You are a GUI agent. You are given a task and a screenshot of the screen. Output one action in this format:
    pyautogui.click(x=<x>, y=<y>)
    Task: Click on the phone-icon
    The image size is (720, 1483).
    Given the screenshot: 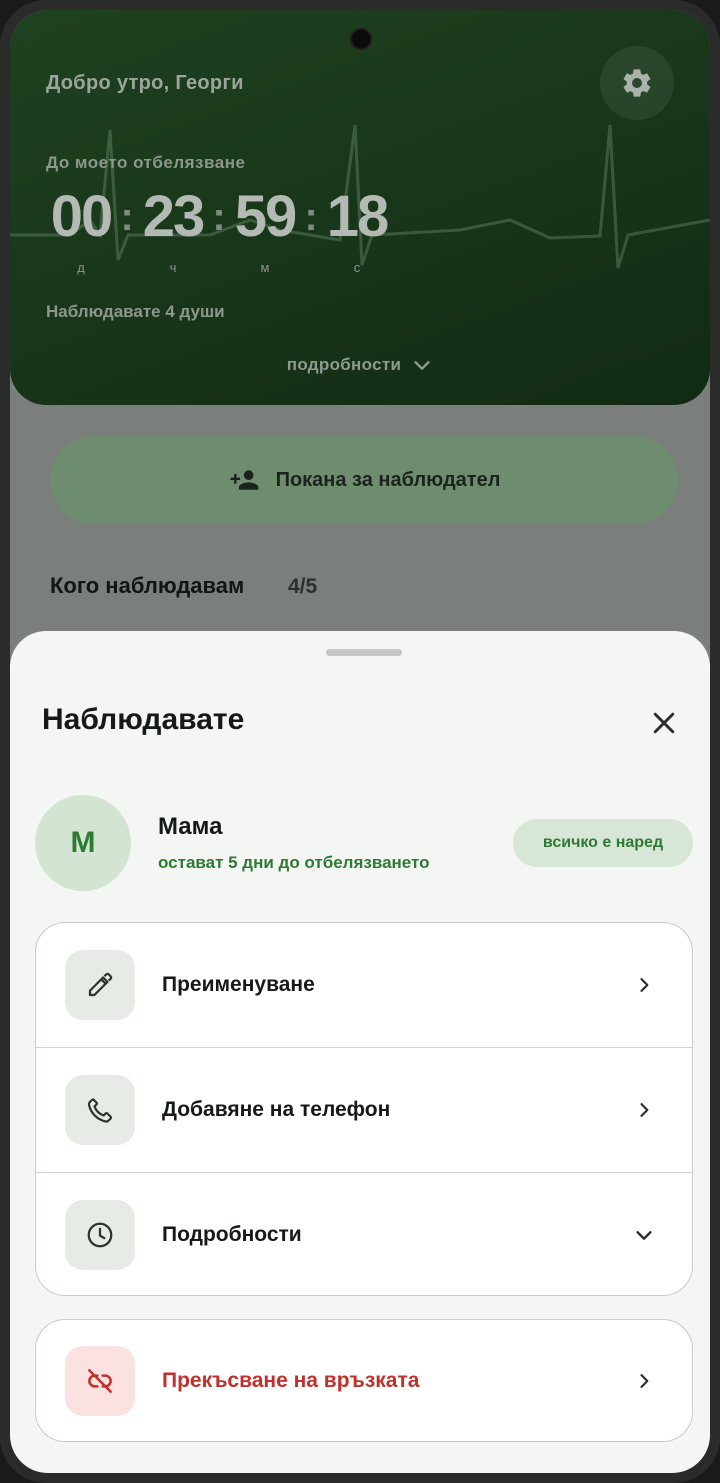 What is the action you would take?
    pyautogui.click(x=100, y=1110)
    